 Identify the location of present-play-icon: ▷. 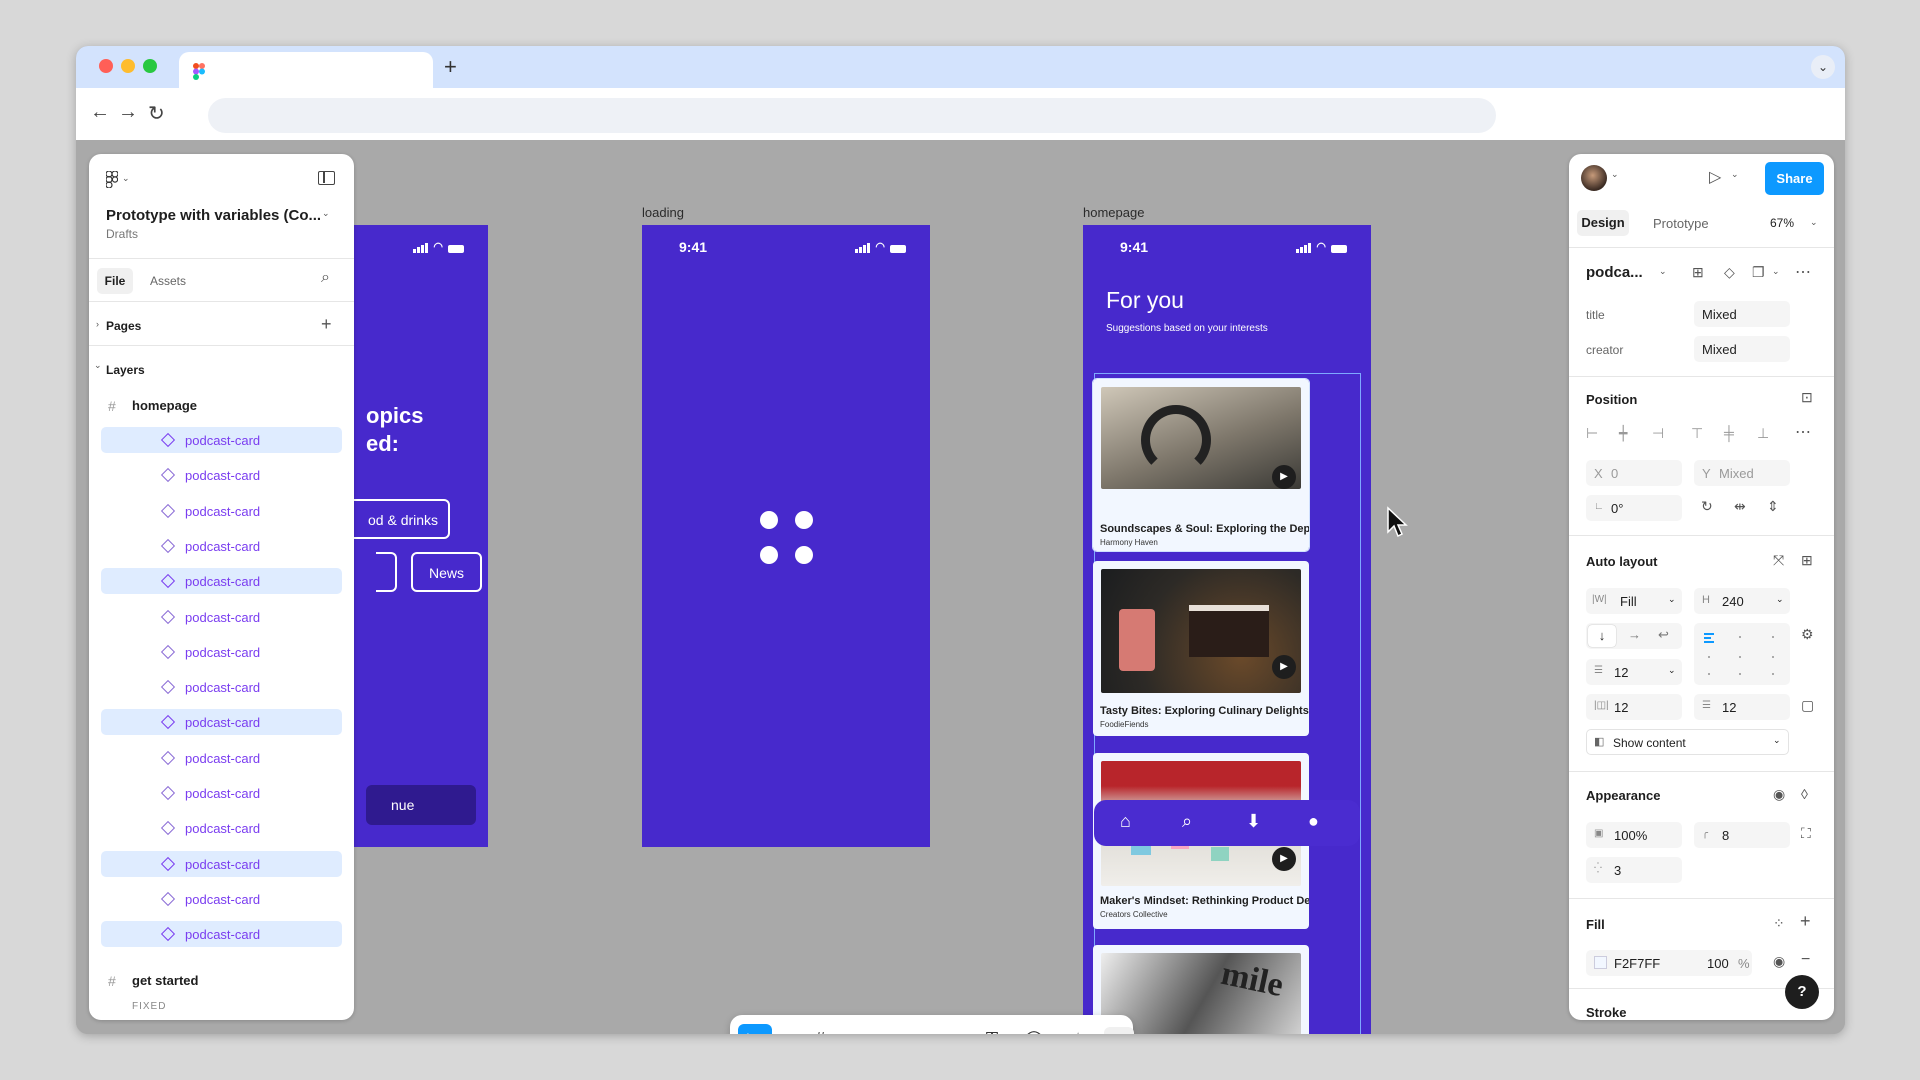
(1715, 177).